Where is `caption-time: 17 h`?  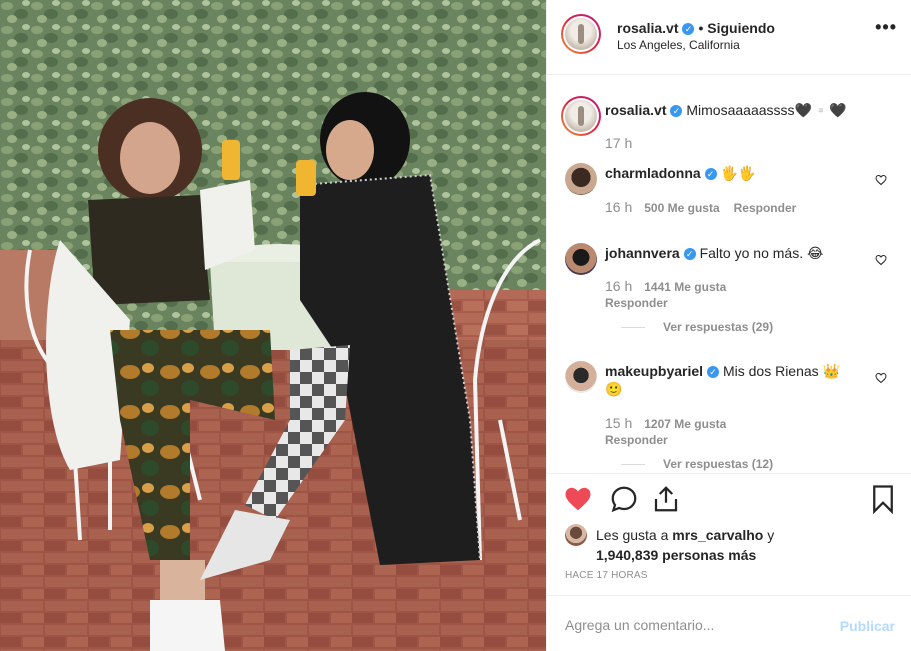 caption-time: 17 h is located at coordinates (618, 143).